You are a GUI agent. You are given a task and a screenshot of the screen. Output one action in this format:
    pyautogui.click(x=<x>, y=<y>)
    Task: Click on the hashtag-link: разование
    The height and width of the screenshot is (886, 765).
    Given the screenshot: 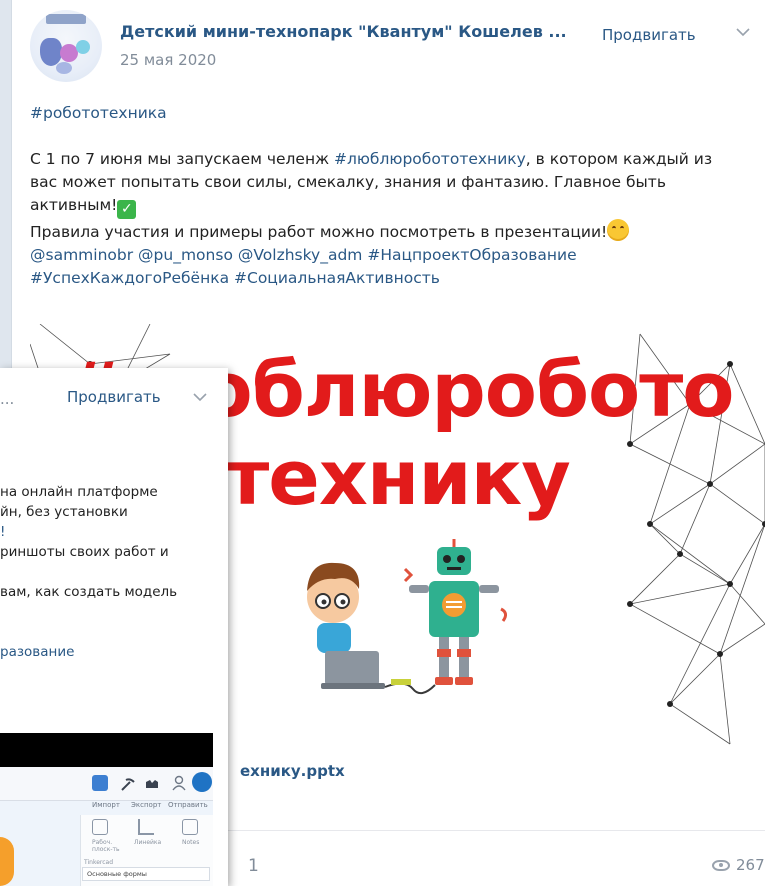 What is the action you would take?
    pyautogui.click(x=114, y=652)
    